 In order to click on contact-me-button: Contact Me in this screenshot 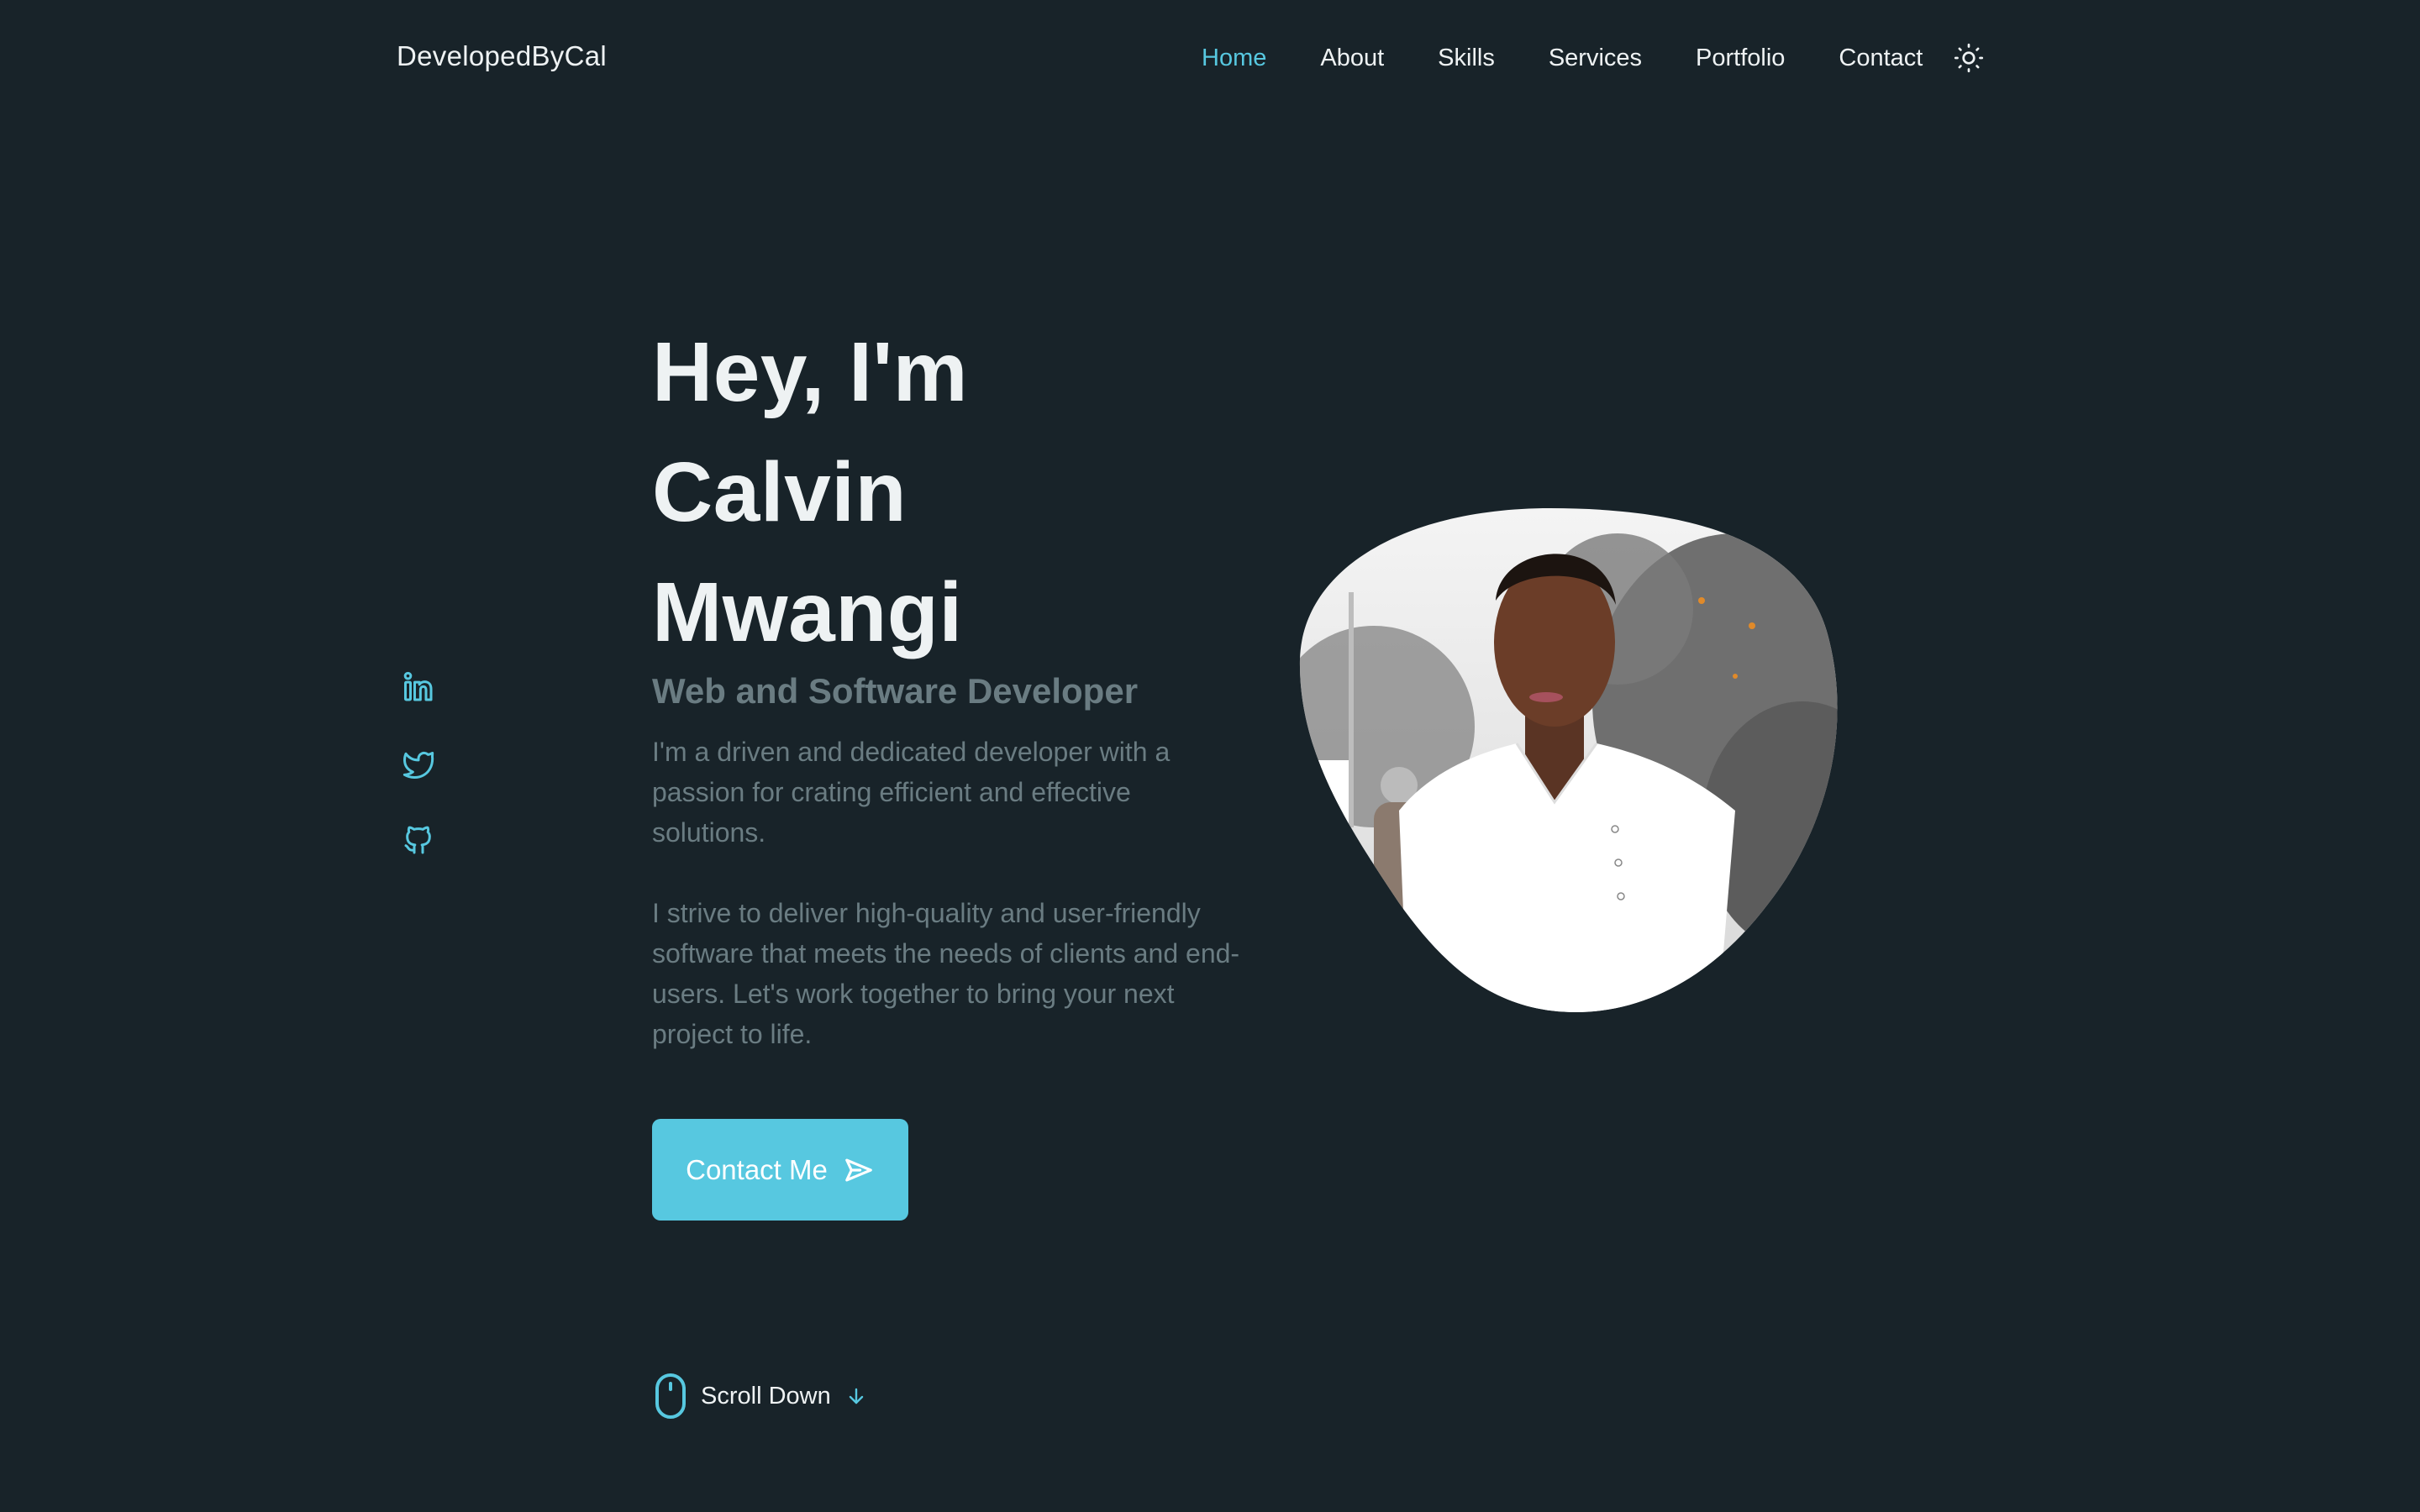, I will do `click(780, 1170)`.